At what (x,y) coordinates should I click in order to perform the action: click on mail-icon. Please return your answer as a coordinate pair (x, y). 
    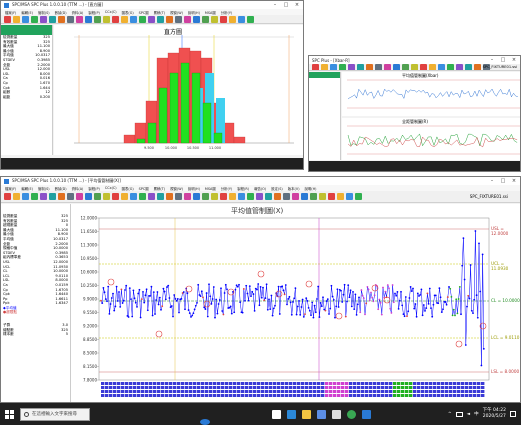
    Looking at the image, I should click on (336, 414).